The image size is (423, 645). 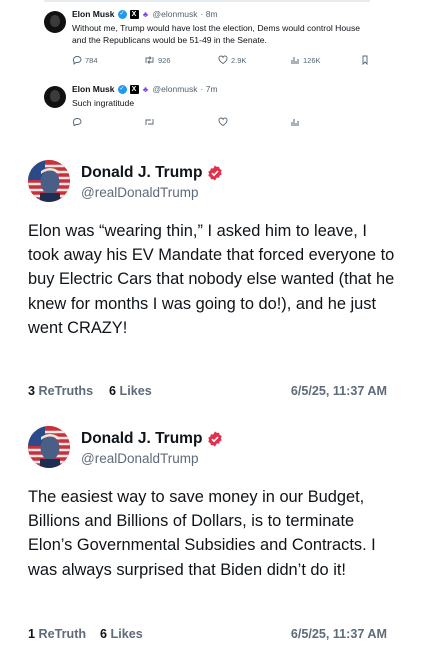 What do you see at coordinates (312, 60) in the screenshot?
I see `views-count: 126K` at bounding box center [312, 60].